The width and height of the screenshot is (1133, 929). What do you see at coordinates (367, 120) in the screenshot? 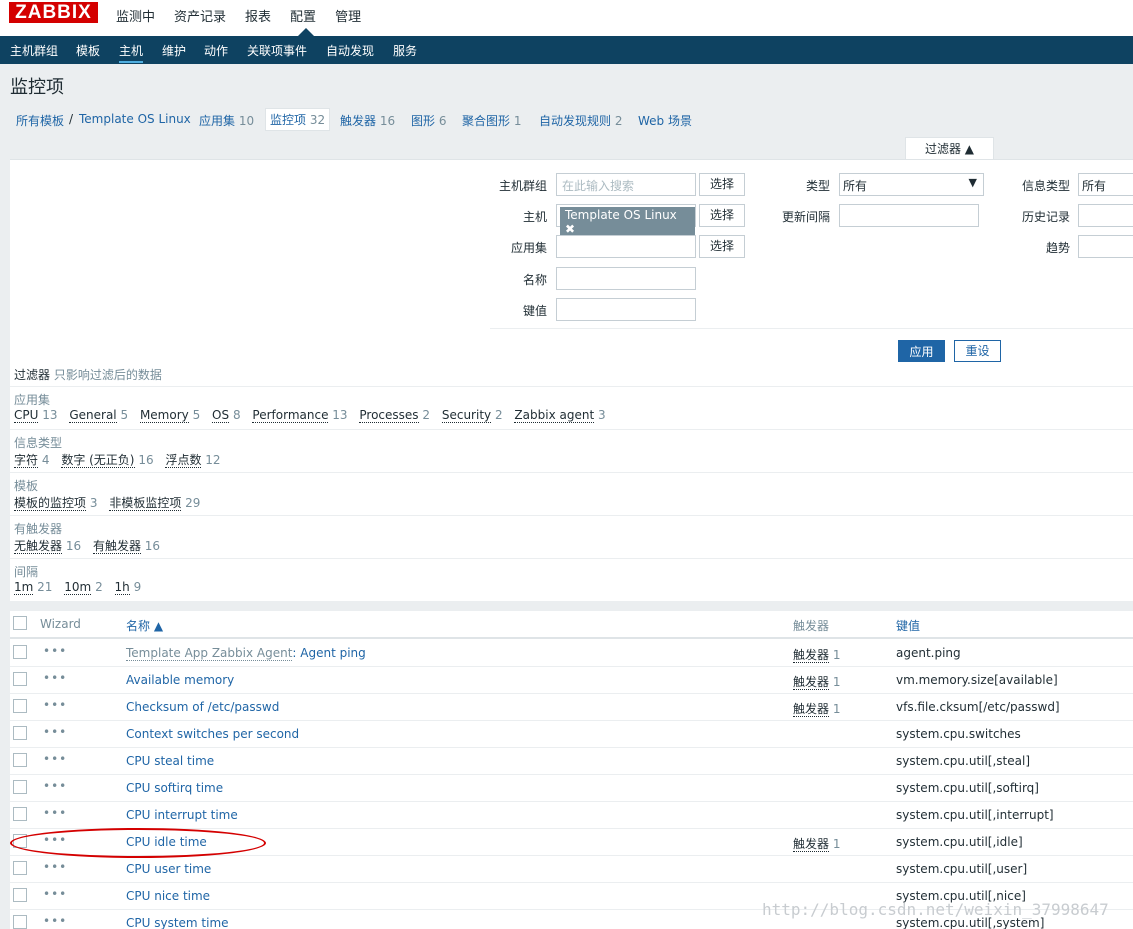
I see `tab-triggers: 触发器 16` at bounding box center [367, 120].